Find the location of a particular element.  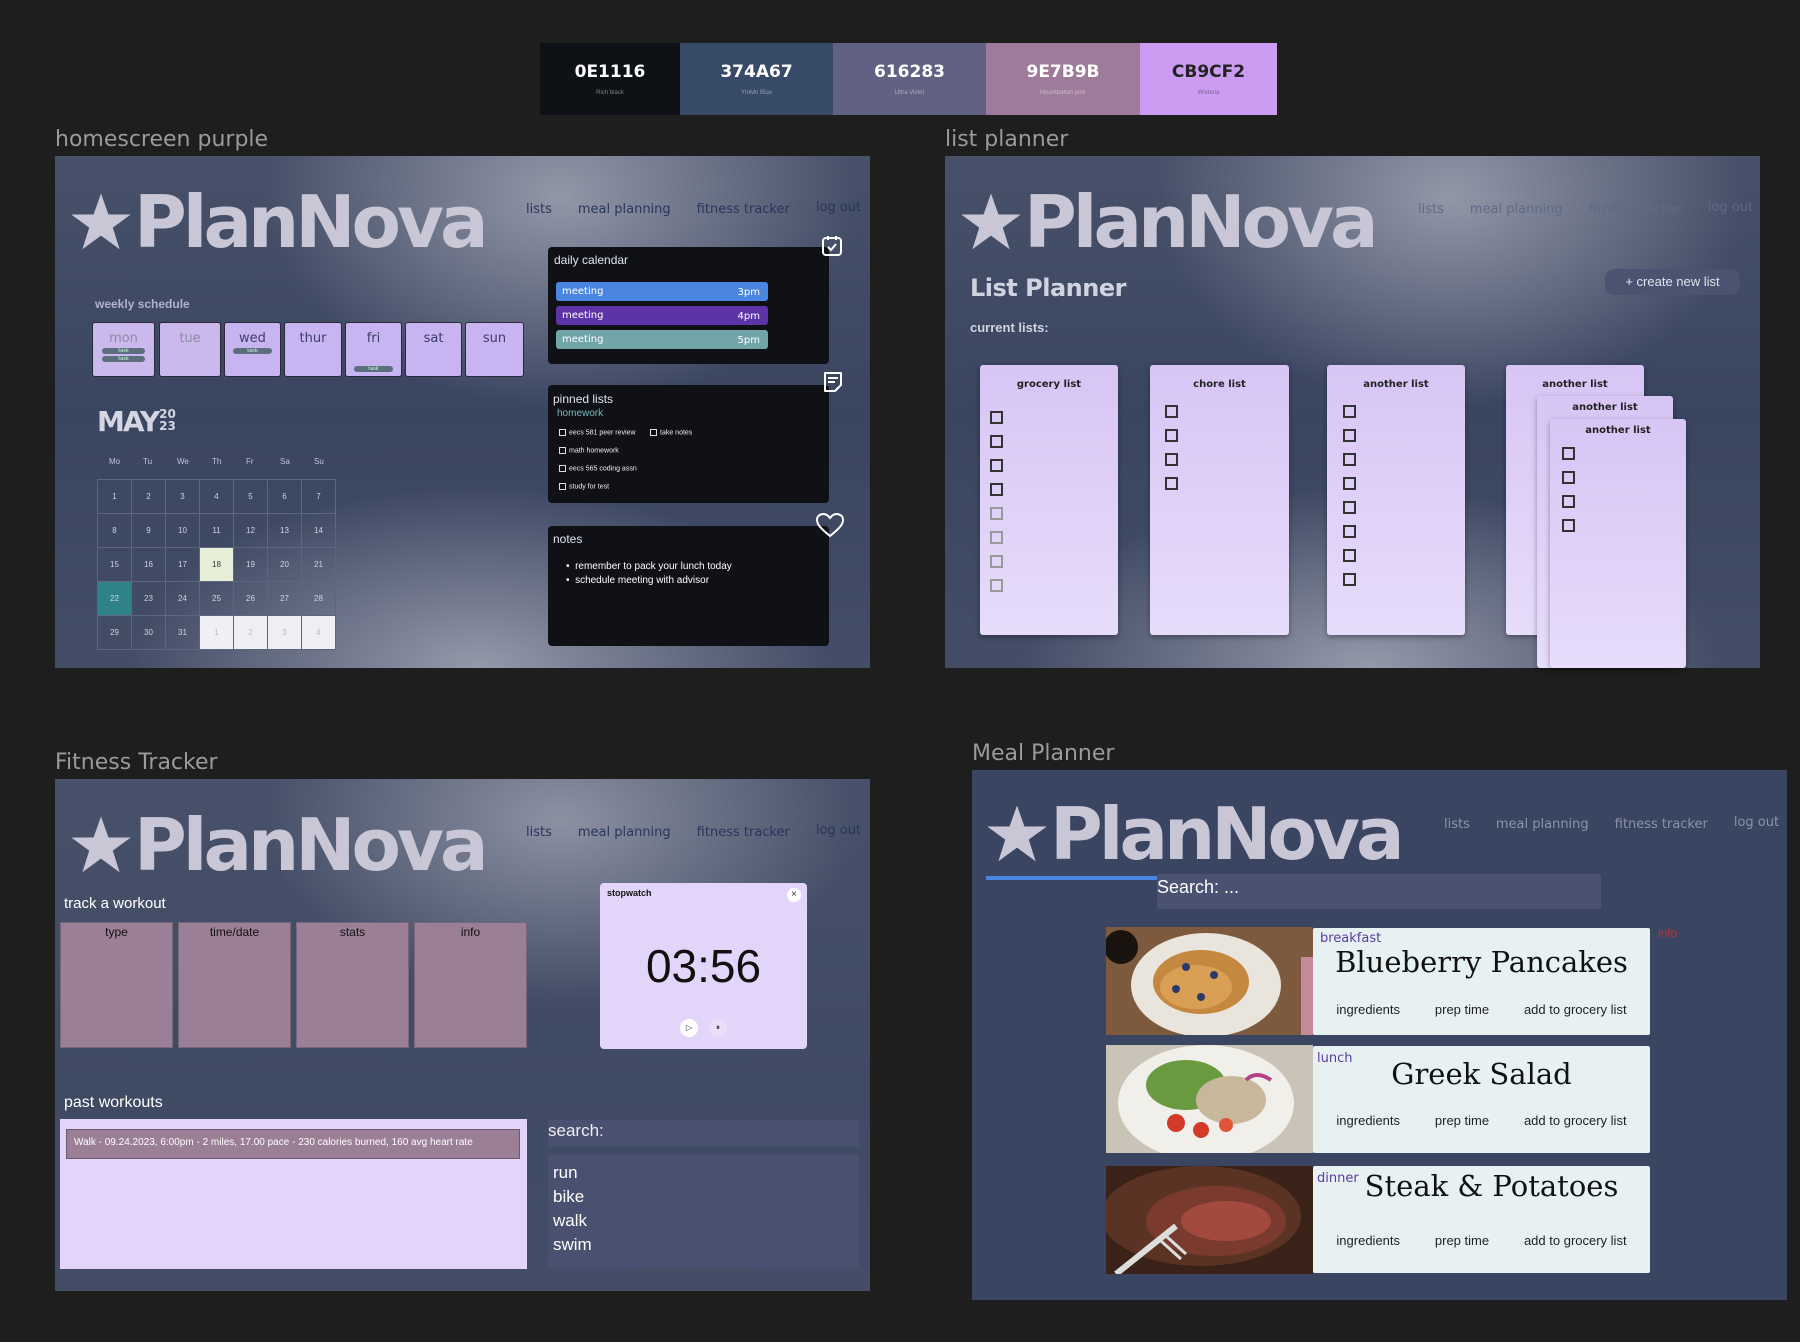

pinned-subtitle: homework is located at coordinates (580, 413).